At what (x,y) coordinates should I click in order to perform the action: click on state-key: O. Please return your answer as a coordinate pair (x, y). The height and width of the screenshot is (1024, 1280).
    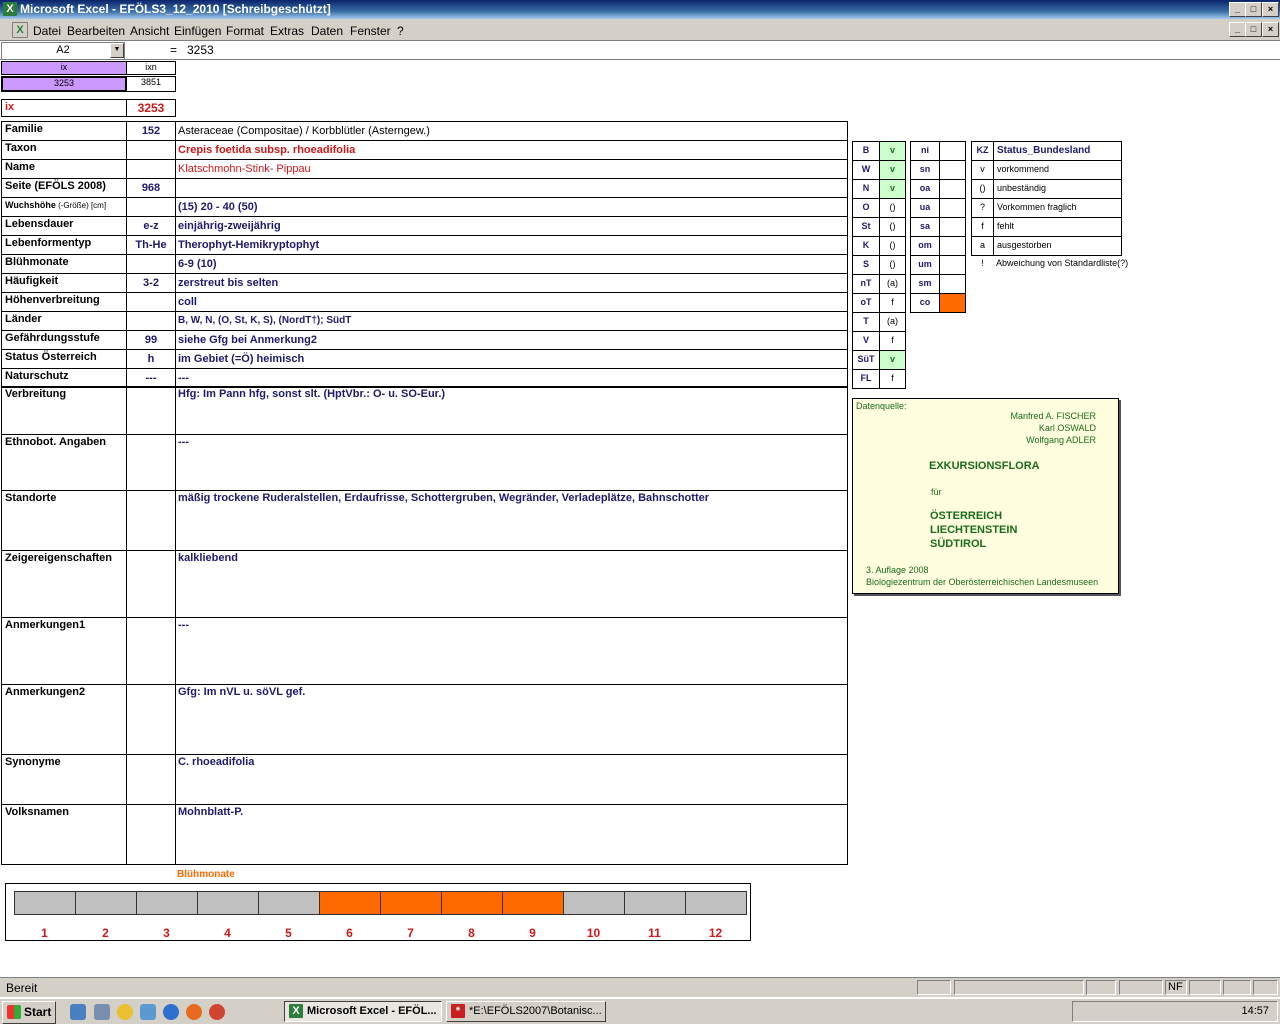
    Looking at the image, I should click on (866, 208).